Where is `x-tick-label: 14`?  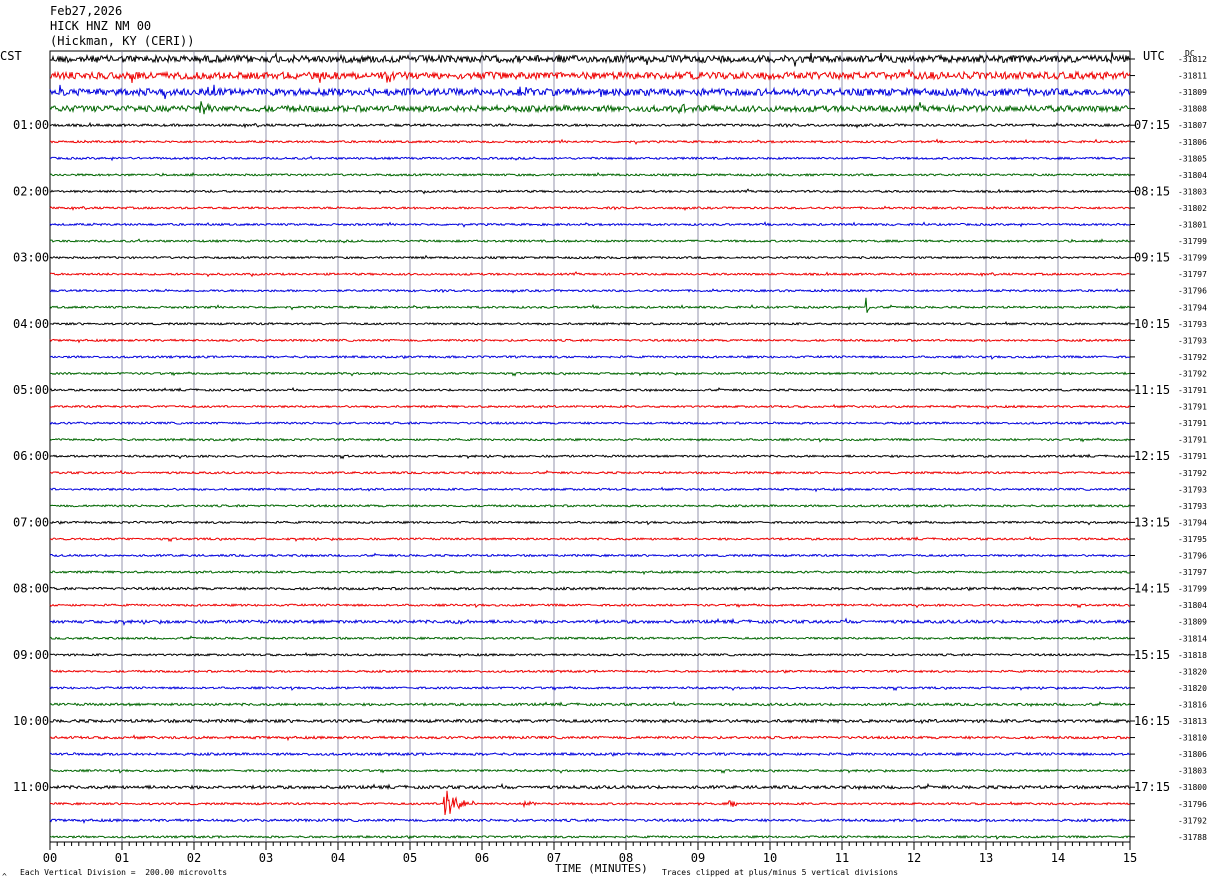
x-tick-label: 14 is located at coordinates (1058, 858).